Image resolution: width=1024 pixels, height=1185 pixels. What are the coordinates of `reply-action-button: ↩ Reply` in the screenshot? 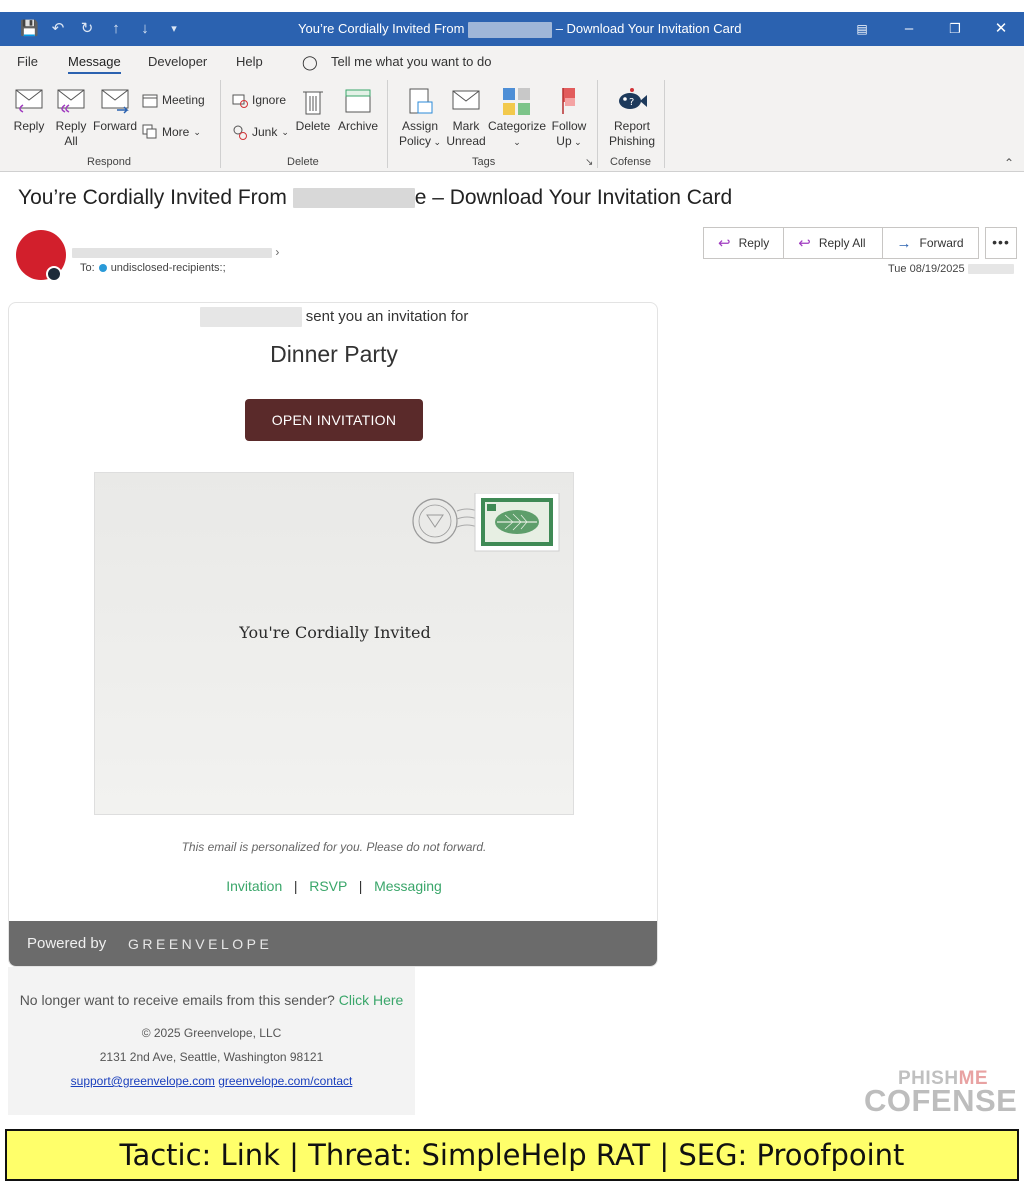 It's located at (744, 243).